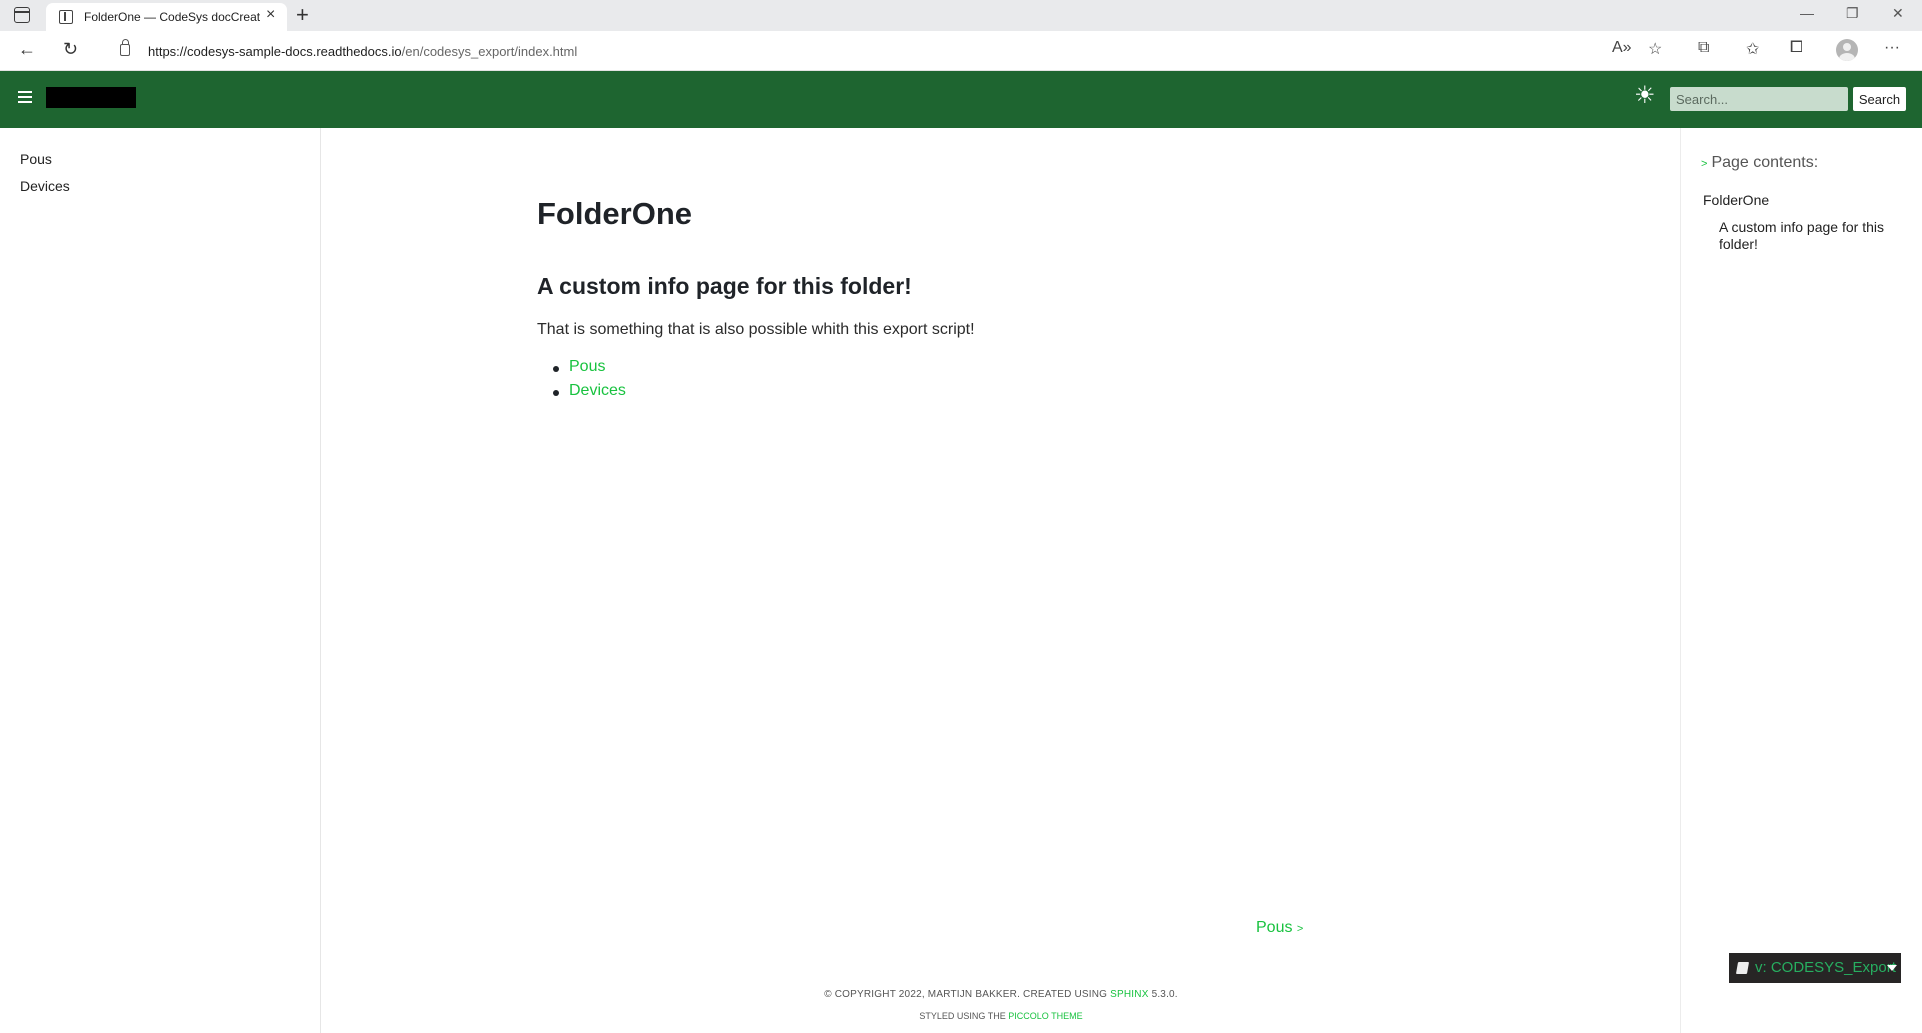  What do you see at coordinates (1814, 236) in the screenshot?
I see `toc-item-custom-info: A custom info page for this folder!` at bounding box center [1814, 236].